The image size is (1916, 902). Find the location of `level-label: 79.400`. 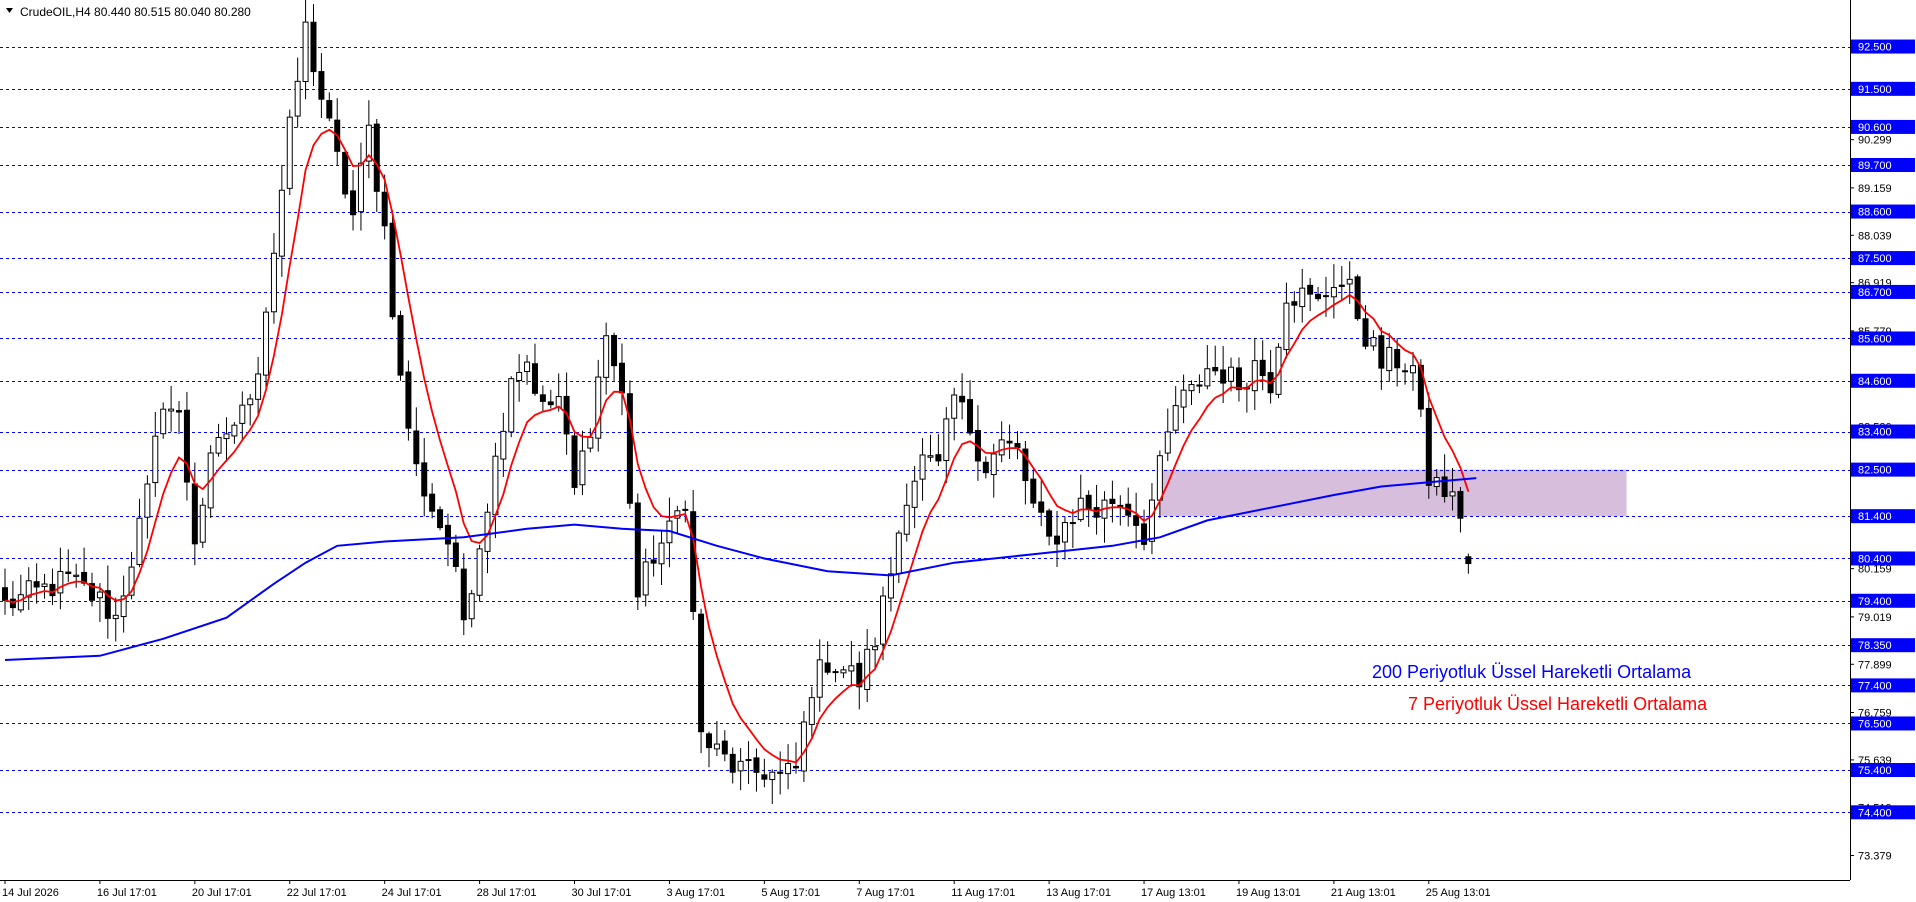

level-label: 79.400 is located at coordinates (1875, 602).